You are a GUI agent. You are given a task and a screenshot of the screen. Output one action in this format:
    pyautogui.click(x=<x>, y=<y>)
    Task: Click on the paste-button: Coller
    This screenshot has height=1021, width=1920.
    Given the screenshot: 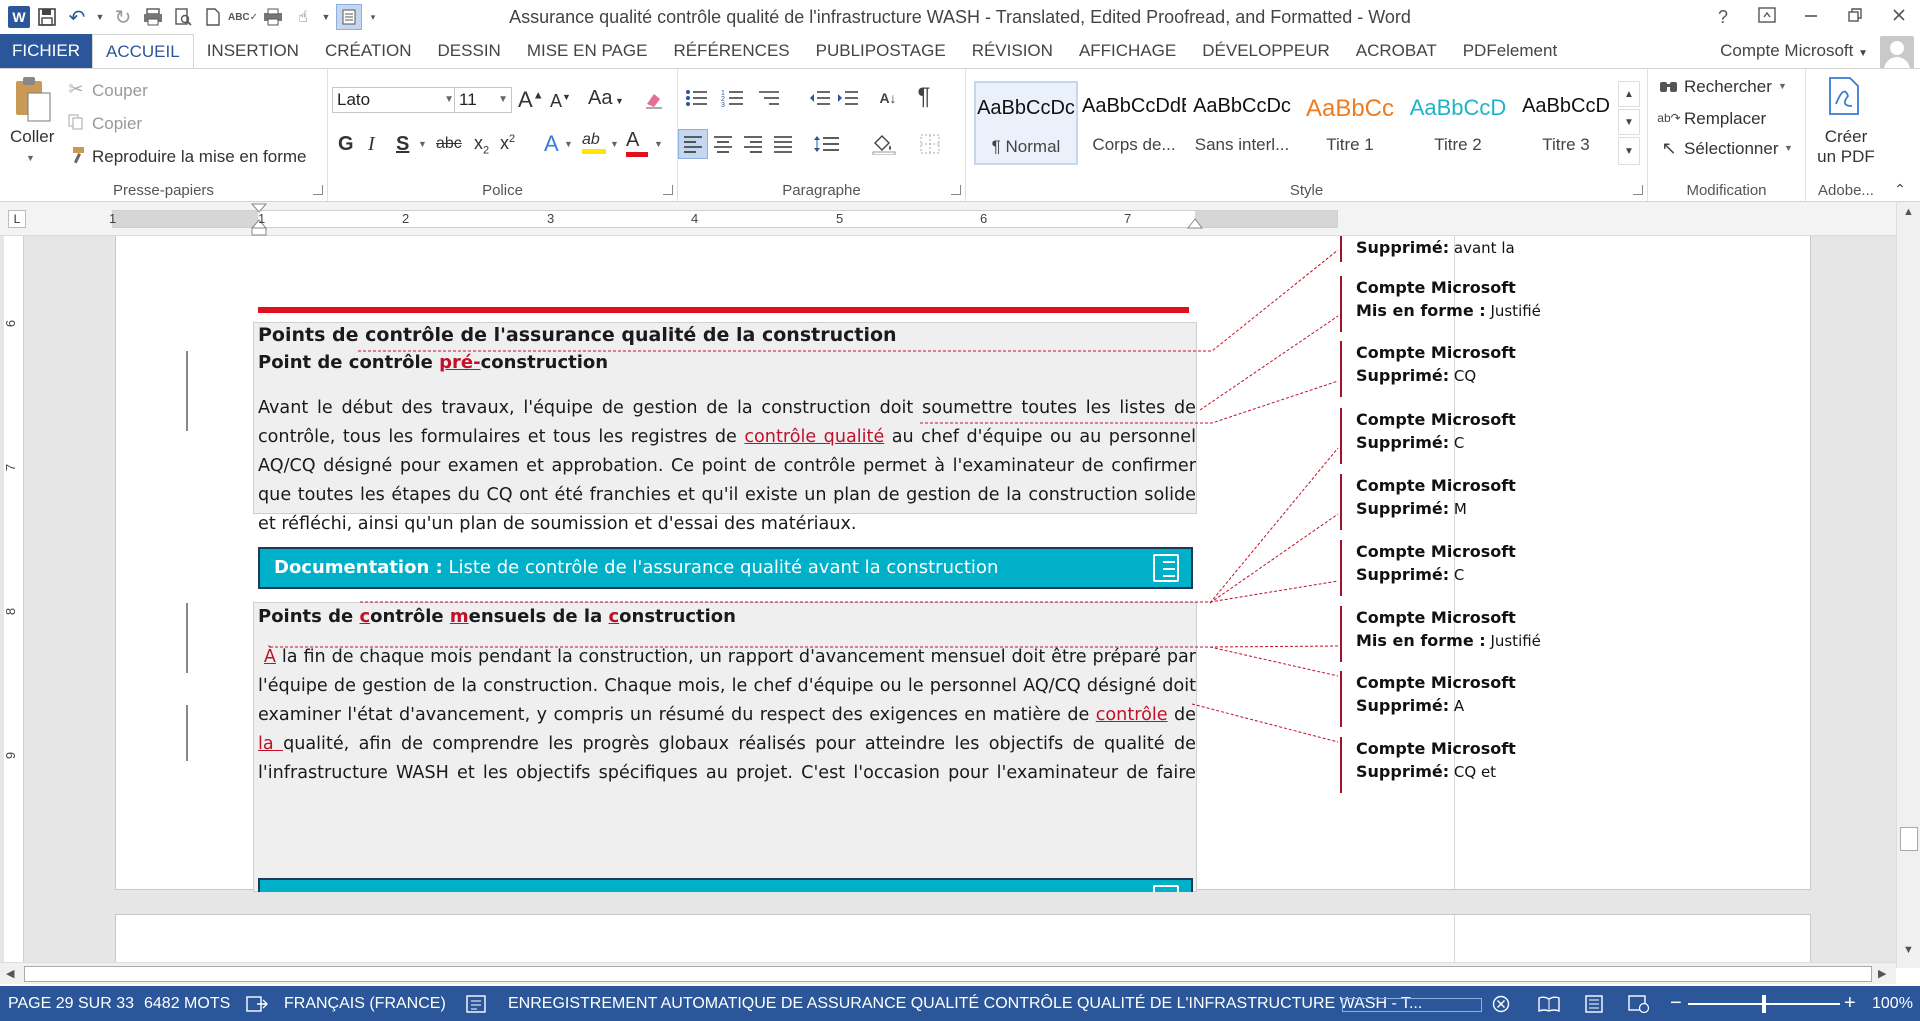 What is the action you would take?
    pyautogui.click(x=32, y=137)
    